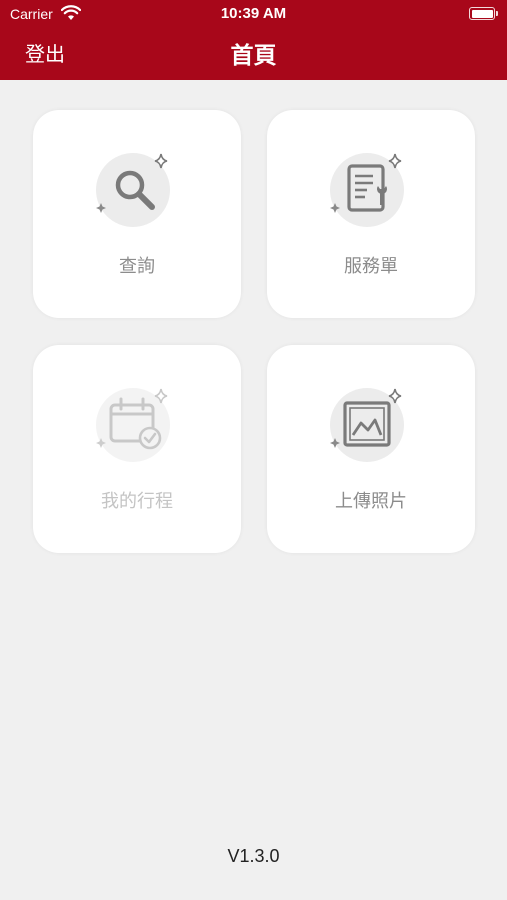 Image resolution: width=507 pixels, height=900 pixels. Describe the element at coordinates (137, 190) in the screenshot. I see `search-icon` at that location.